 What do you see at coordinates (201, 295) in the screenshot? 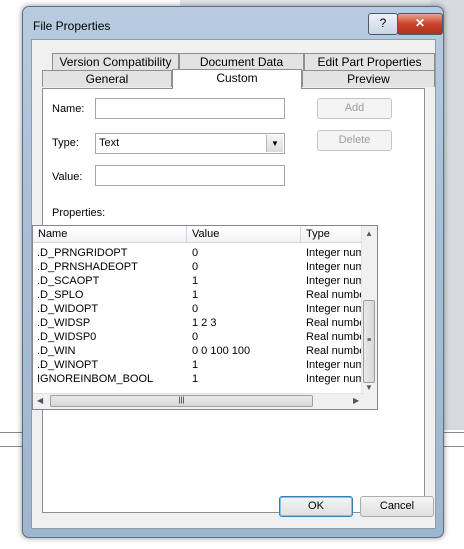
I see `table-row: .D_SPLO 1 Real number` at bounding box center [201, 295].